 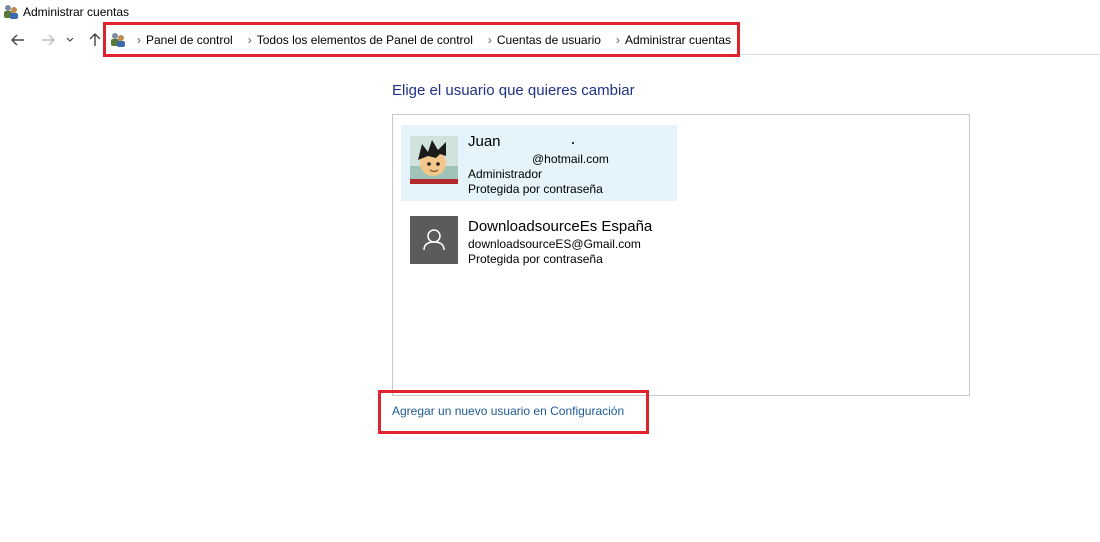 I want to click on arrow-right-icon, so click(x=48, y=40).